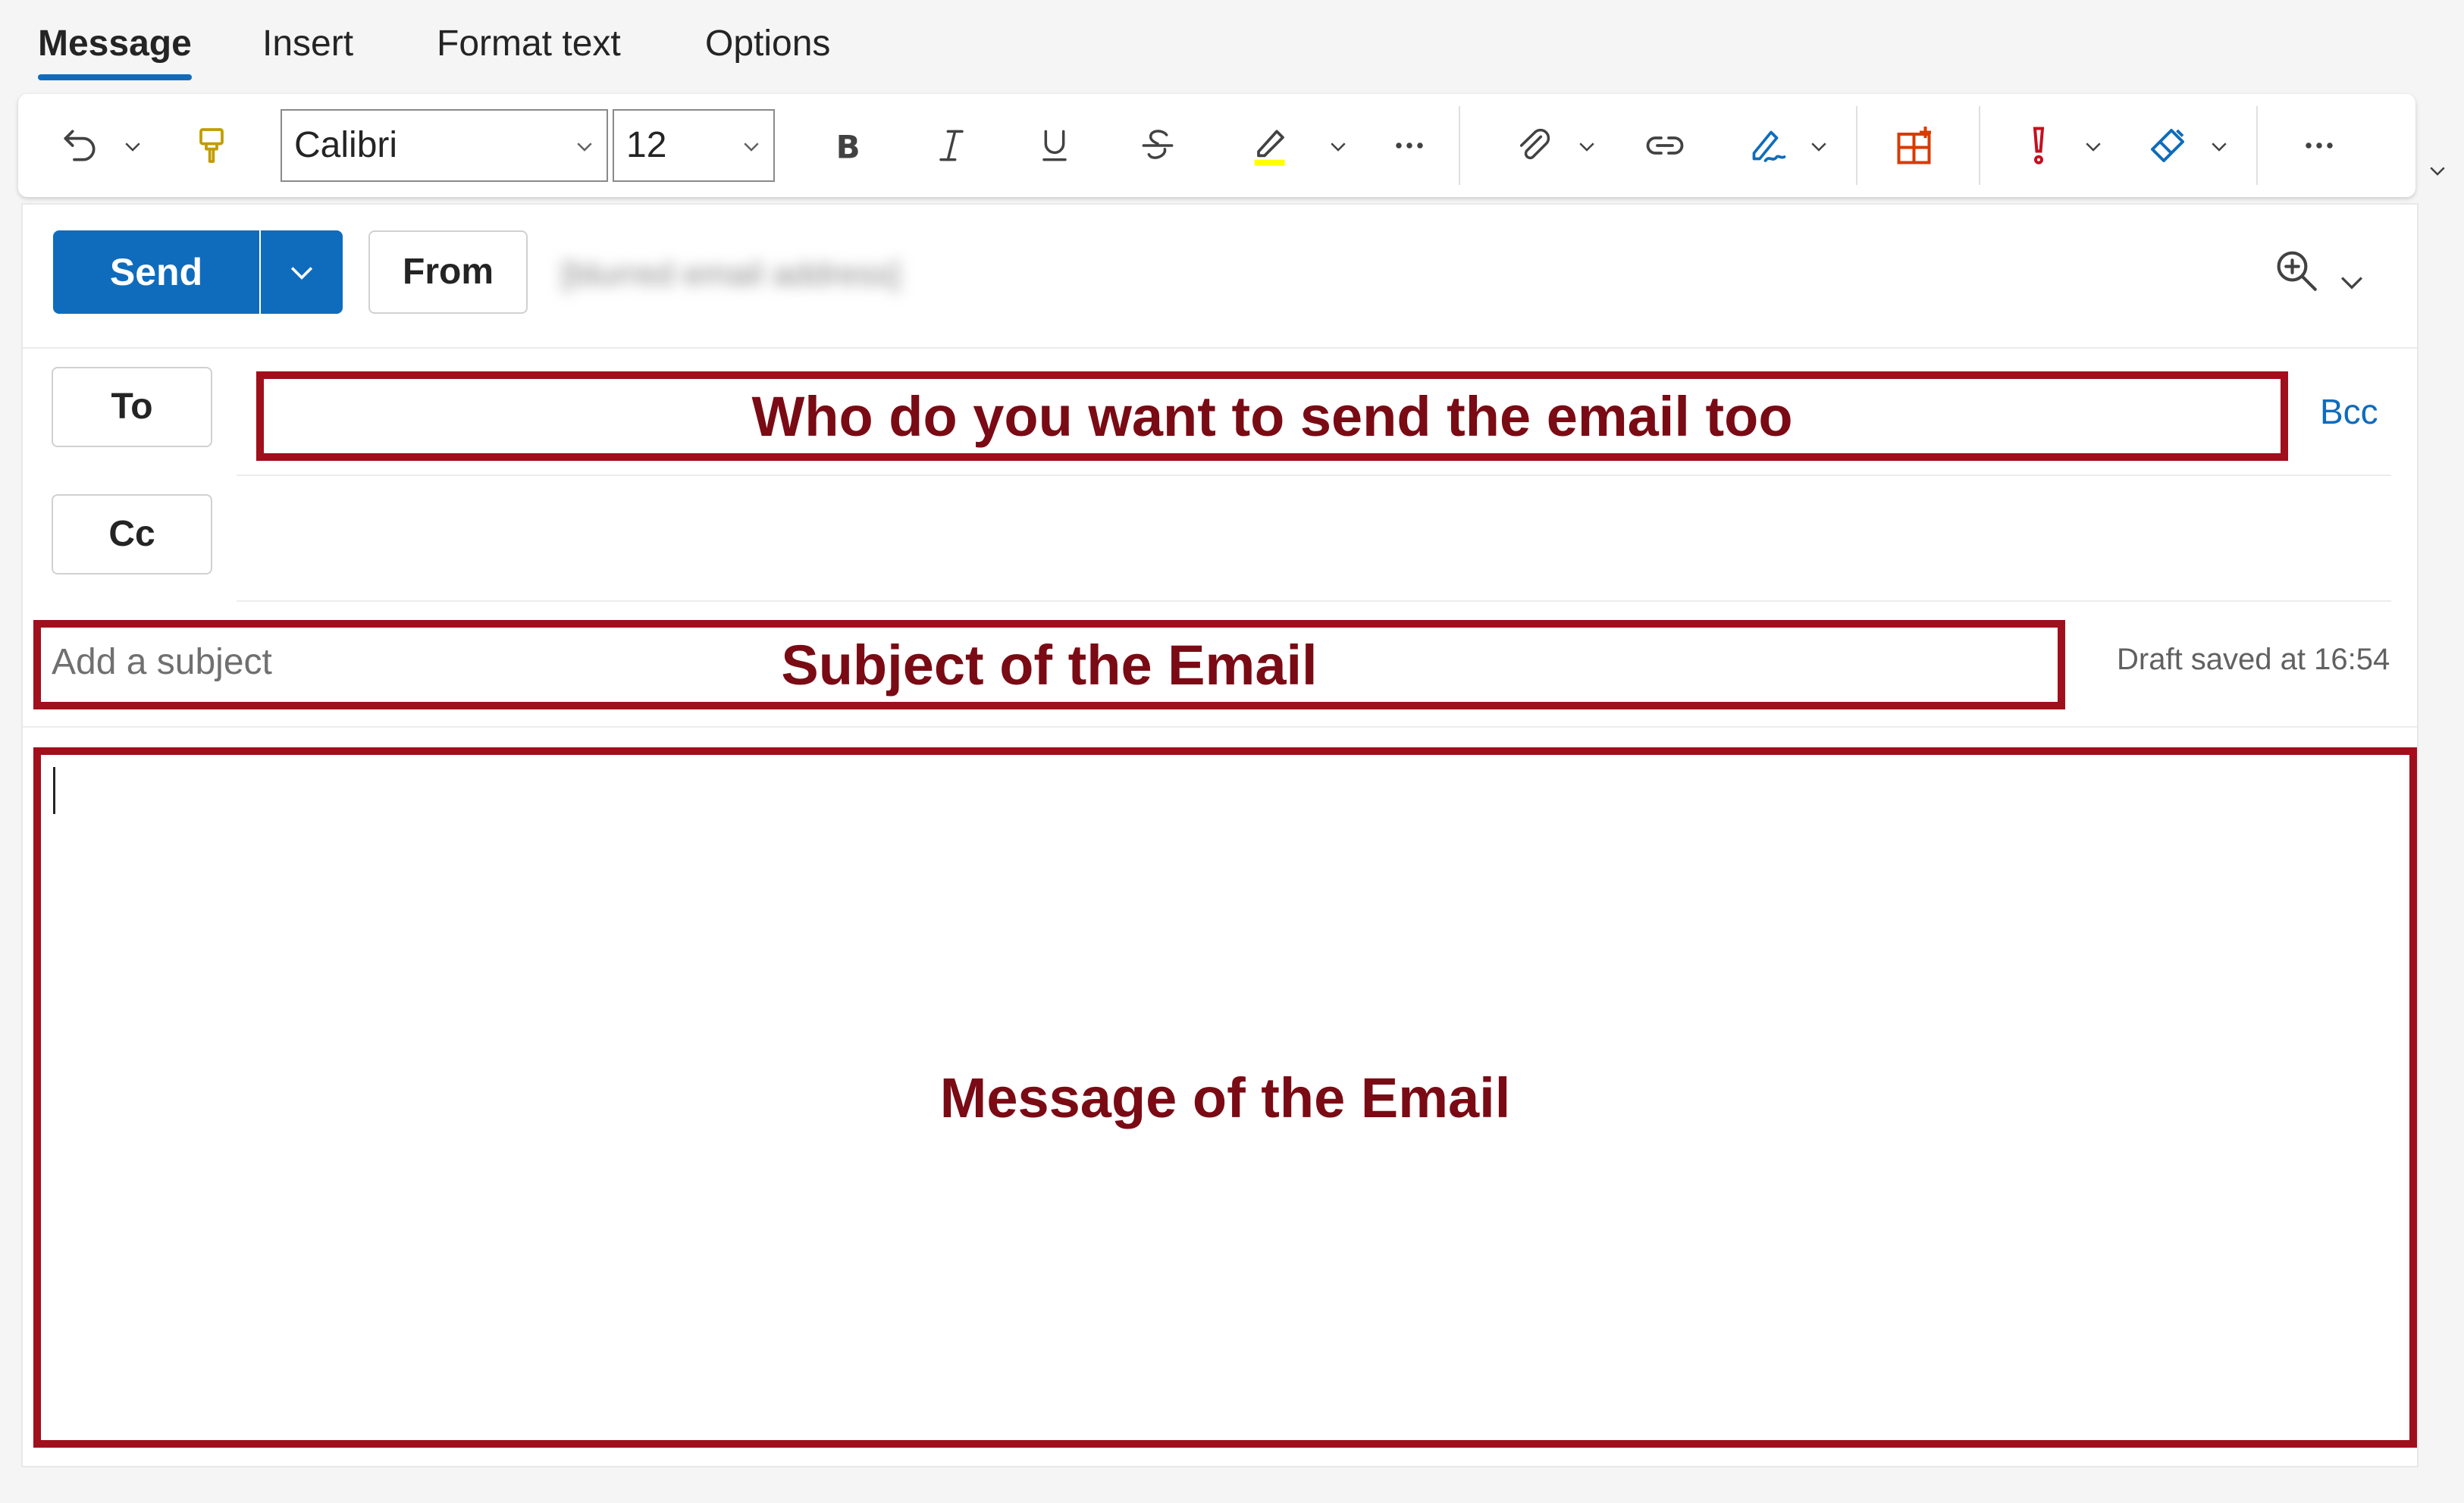  I want to click on annotation-subject-text: Subject of the Email, so click(1049, 665).